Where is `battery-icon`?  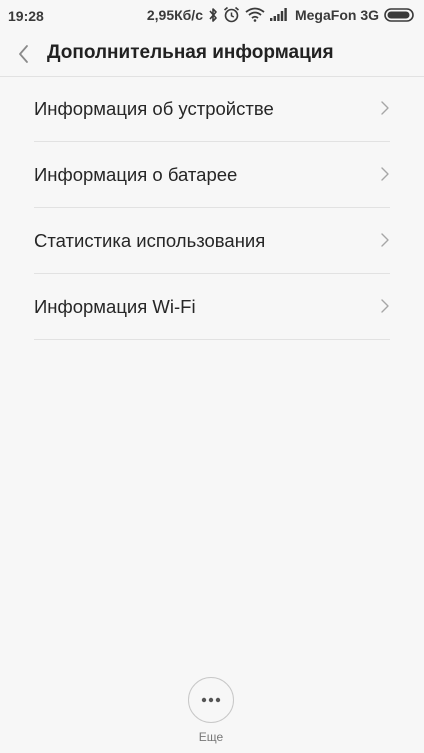
battery-icon is located at coordinates (400, 14).